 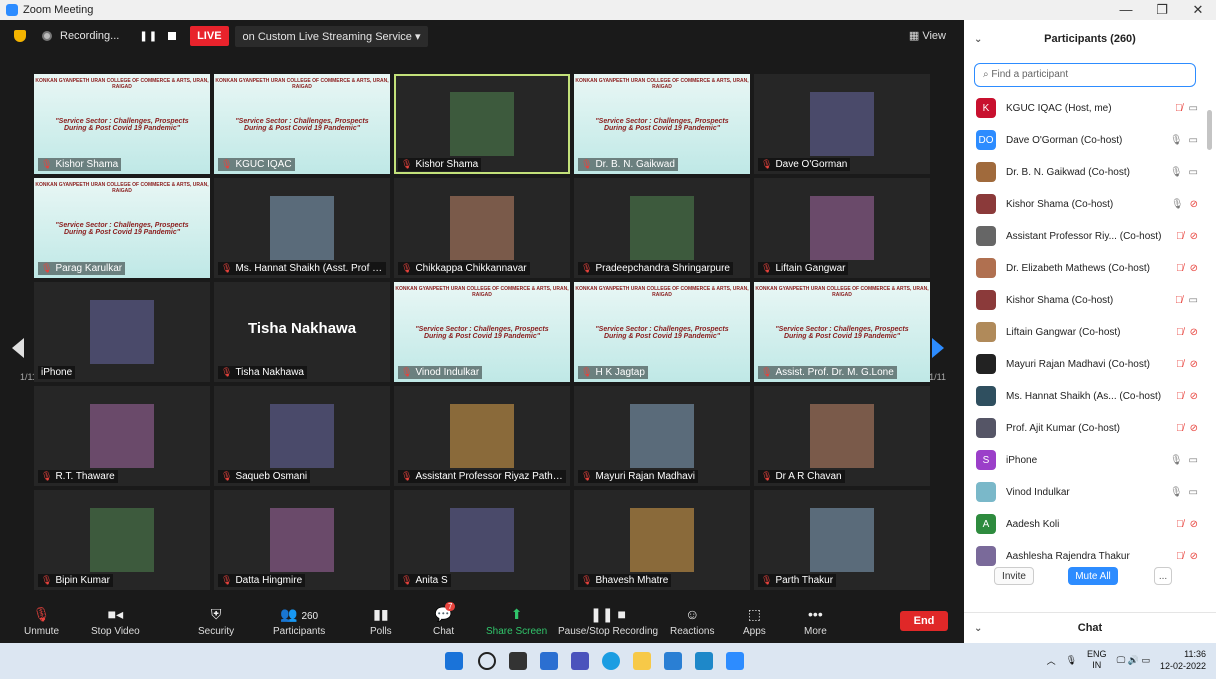 I want to click on video-tile: 🎙 Chikkappa Chikkannavar, so click(x=482, y=228).